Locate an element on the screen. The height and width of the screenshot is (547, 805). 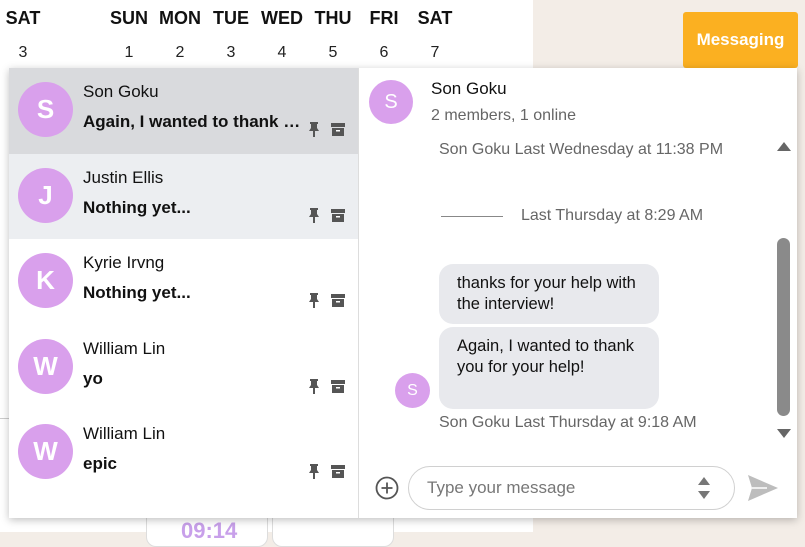
message-input is located at coordinates (571, 488).